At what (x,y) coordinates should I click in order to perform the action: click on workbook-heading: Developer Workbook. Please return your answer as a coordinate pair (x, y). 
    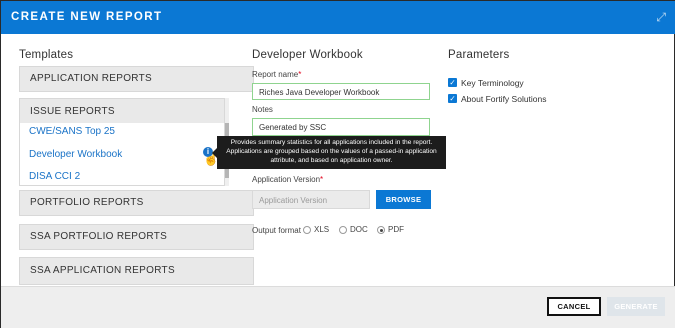
    Looking at the image, I should click on (307, 55).